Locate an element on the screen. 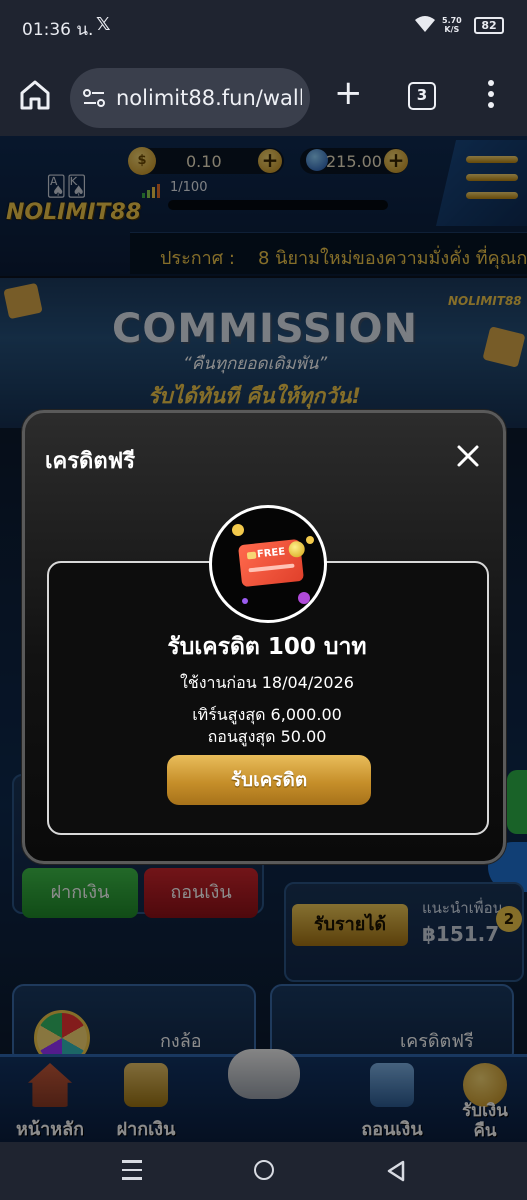 Image resolution: width=527 pixels, height=1200 pixels. claim-credit-button: รับเครดิต is located at coordinates (269, 780).